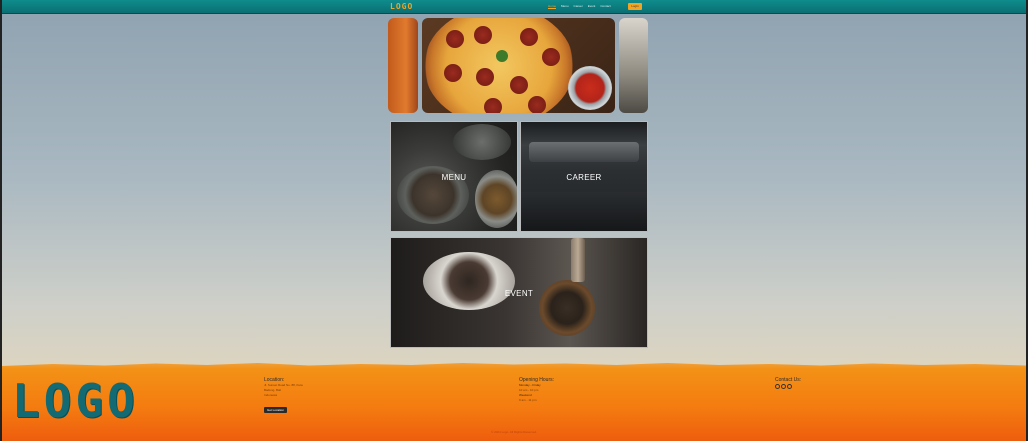  Describe the element at coordinates (590, 88) in the screenshot. I see `sauce-bowl-image` at that location.